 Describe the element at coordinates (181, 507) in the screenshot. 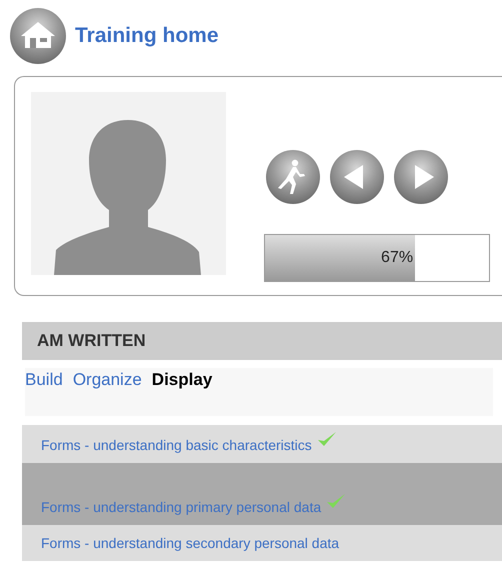

I see `lesson-link: Forms - understanding primary personal data` at that location.